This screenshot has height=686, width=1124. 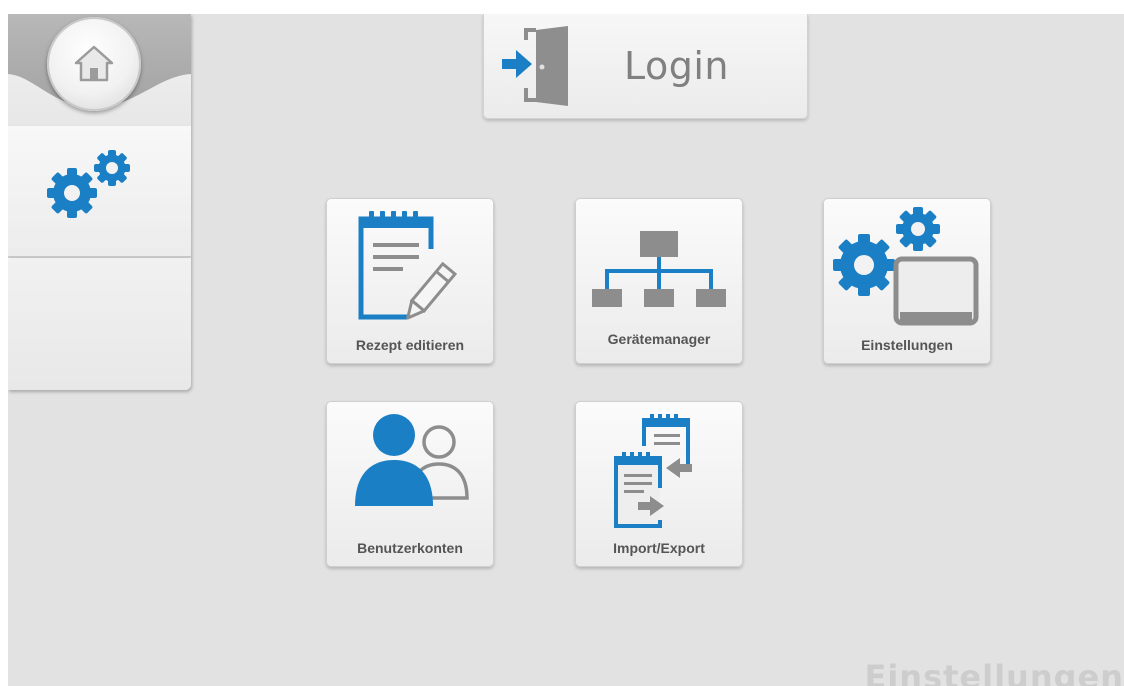 I want to click on tile-label: Rezept editieren, so click(x=410, y=345).